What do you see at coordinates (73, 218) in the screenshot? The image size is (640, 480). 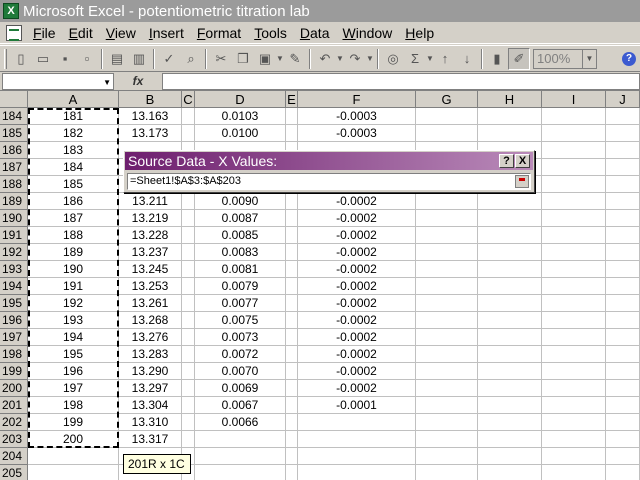 I see `cell-a: 187` at bounding box center [73, 218].